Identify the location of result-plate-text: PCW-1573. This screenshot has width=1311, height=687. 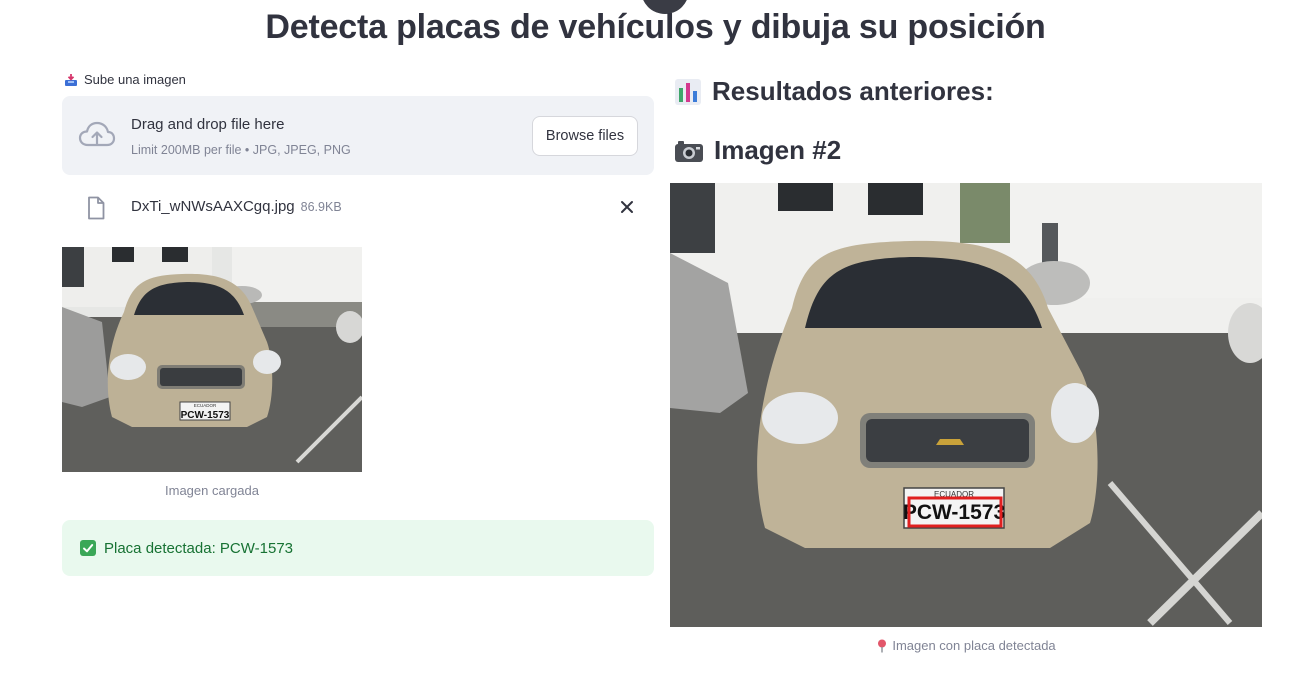
(954, 512).